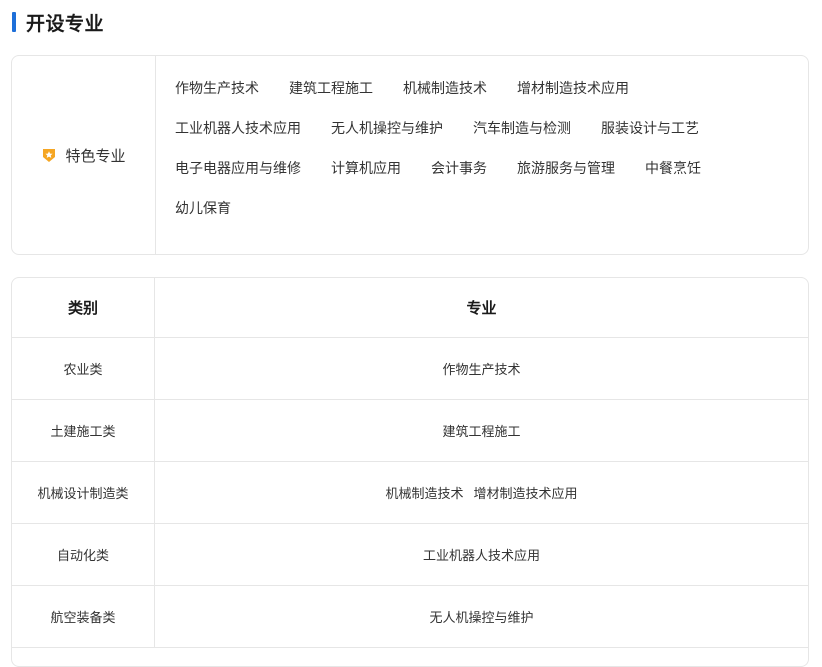 This screenshot has height=667, width=822. Describe the element at coordinates (65, 23) in the screenshot. I see `section-title: 开设专业` at that location.